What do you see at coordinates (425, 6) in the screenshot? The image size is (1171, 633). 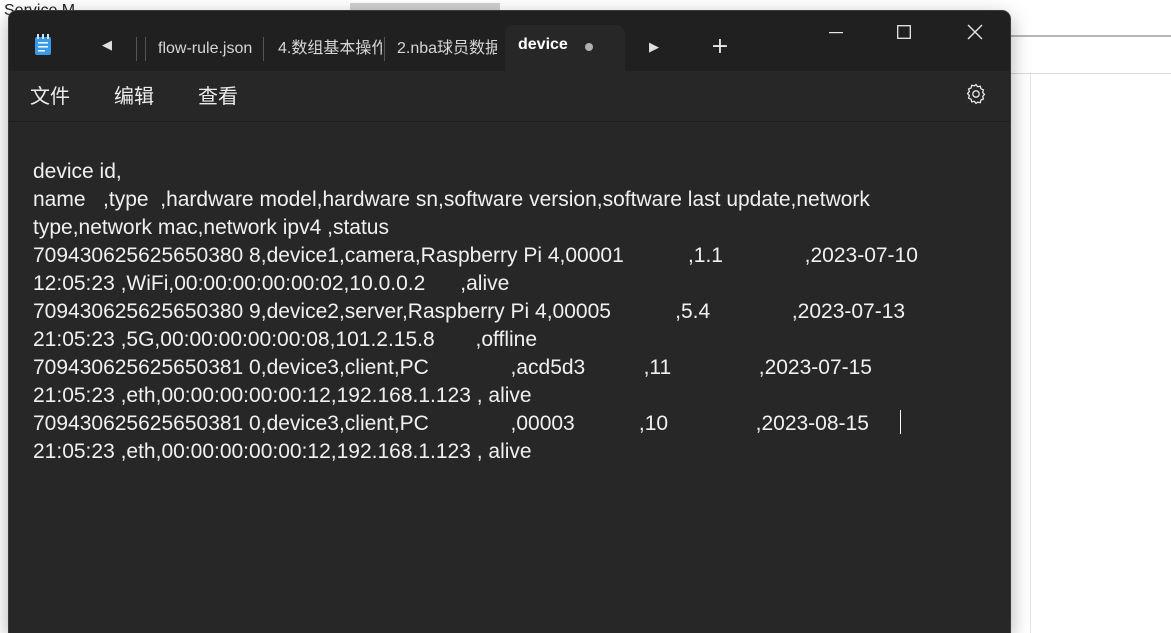 I see `background-tab` at bounding box center [425, 6].